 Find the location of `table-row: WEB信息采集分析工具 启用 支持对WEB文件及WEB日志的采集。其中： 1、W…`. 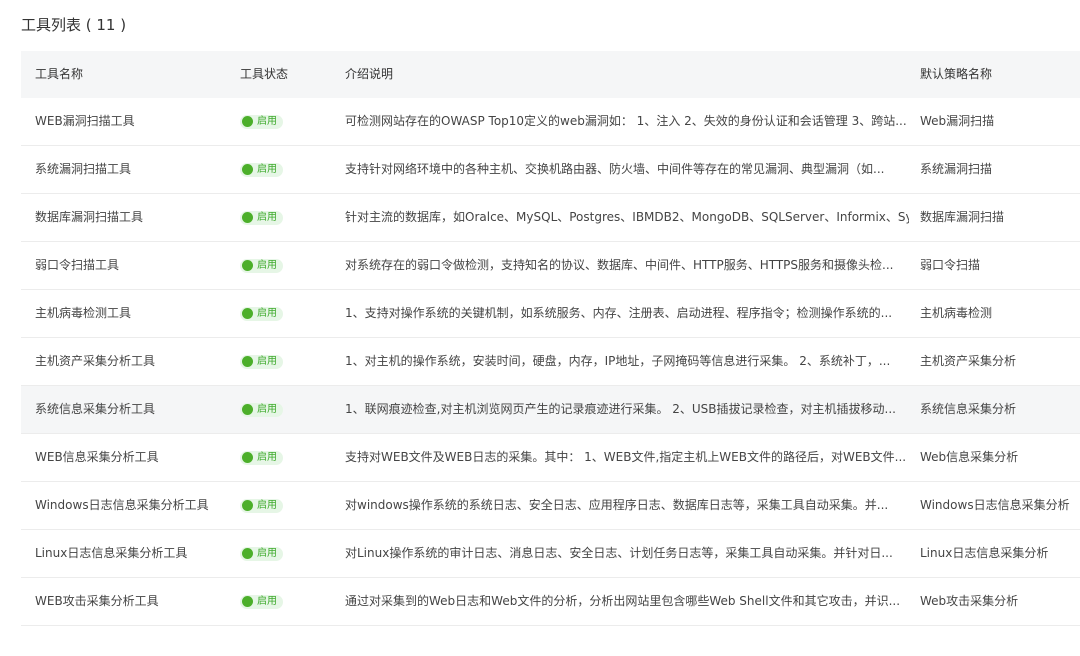

table-row: WEB信息采集分析工具 启用 支持对WEB文件及WEB日志的采集。其中： 1、W… is located at coordinates (550, 458).